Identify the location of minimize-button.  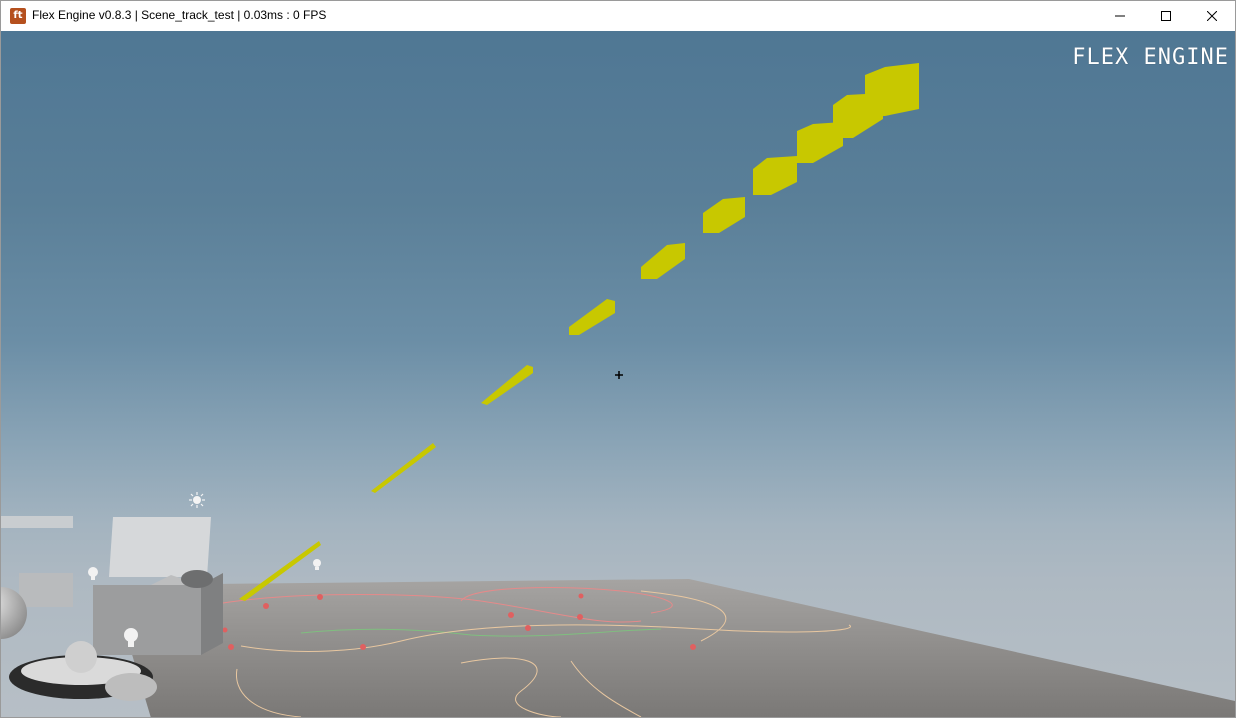
(1120, 16).